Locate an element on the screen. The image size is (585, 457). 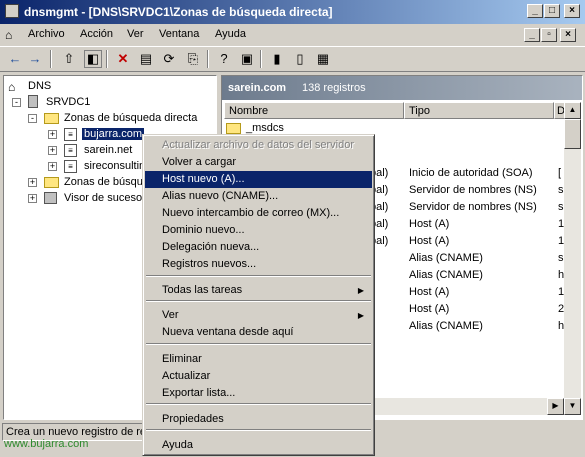
tree-node-zone: + ≡ sarein.net is located at coordinates (90, 150).